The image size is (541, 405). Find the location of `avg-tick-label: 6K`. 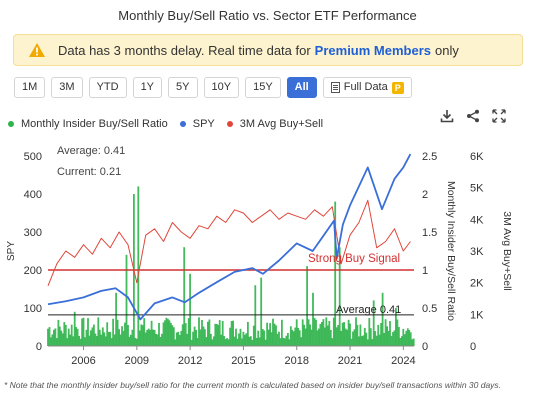

avg-tick-label: 6K is located at coordinates (477, 157).